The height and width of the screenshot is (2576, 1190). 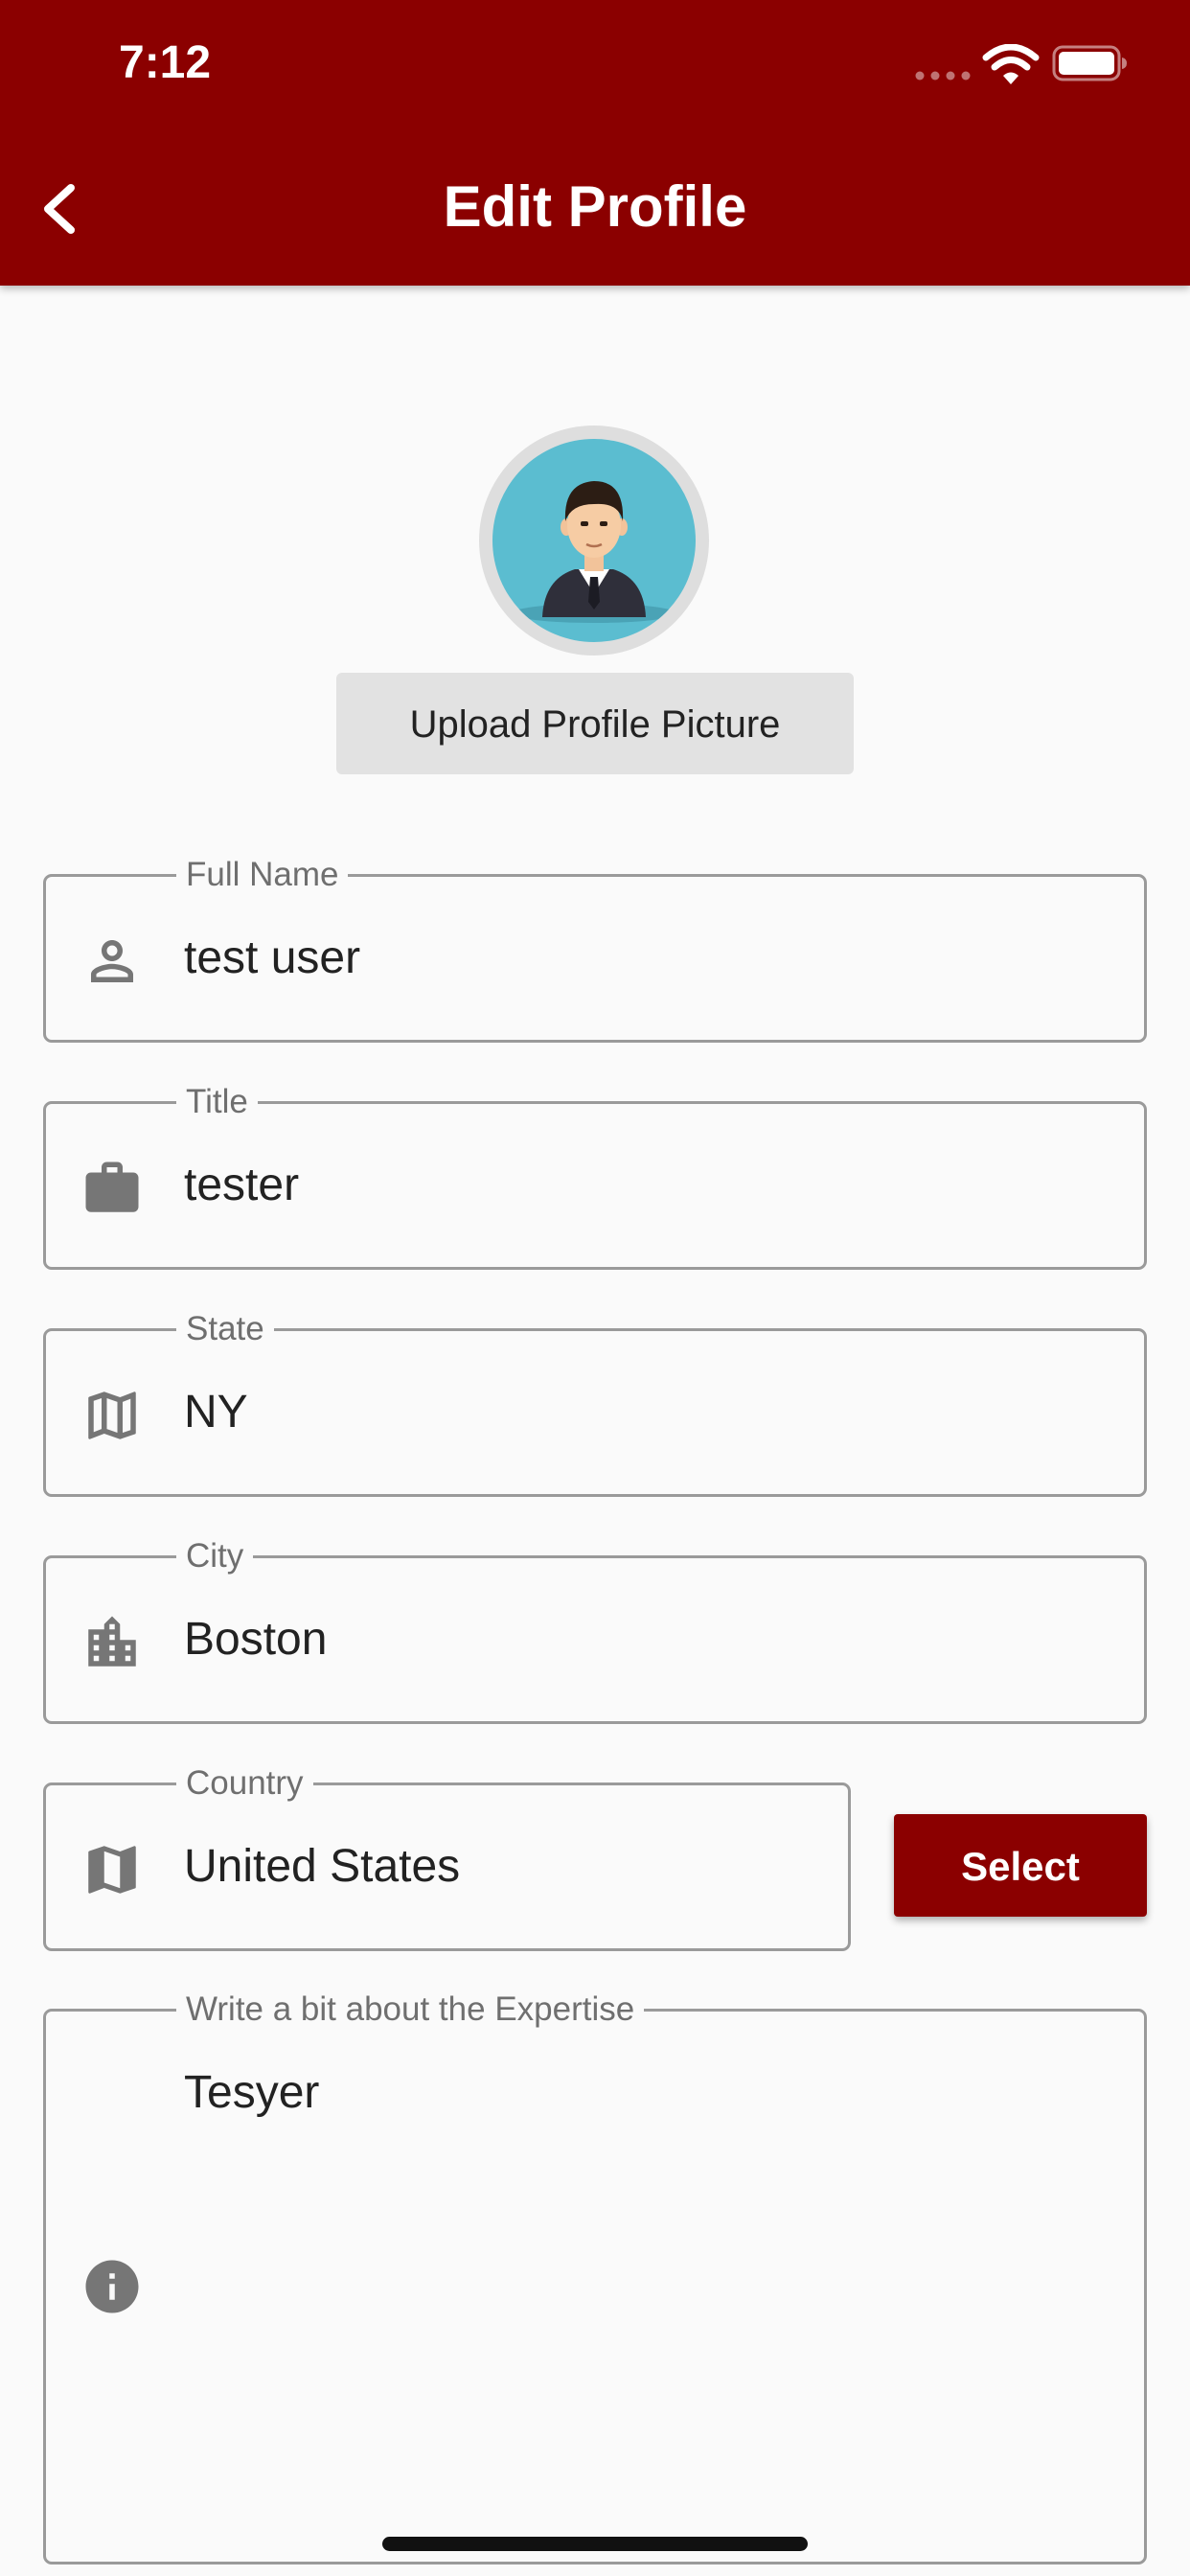 What do you see at coordinates (242, 1185) in the screenshot?
I see `title-input: tester` at bounding box center [242, 1185].